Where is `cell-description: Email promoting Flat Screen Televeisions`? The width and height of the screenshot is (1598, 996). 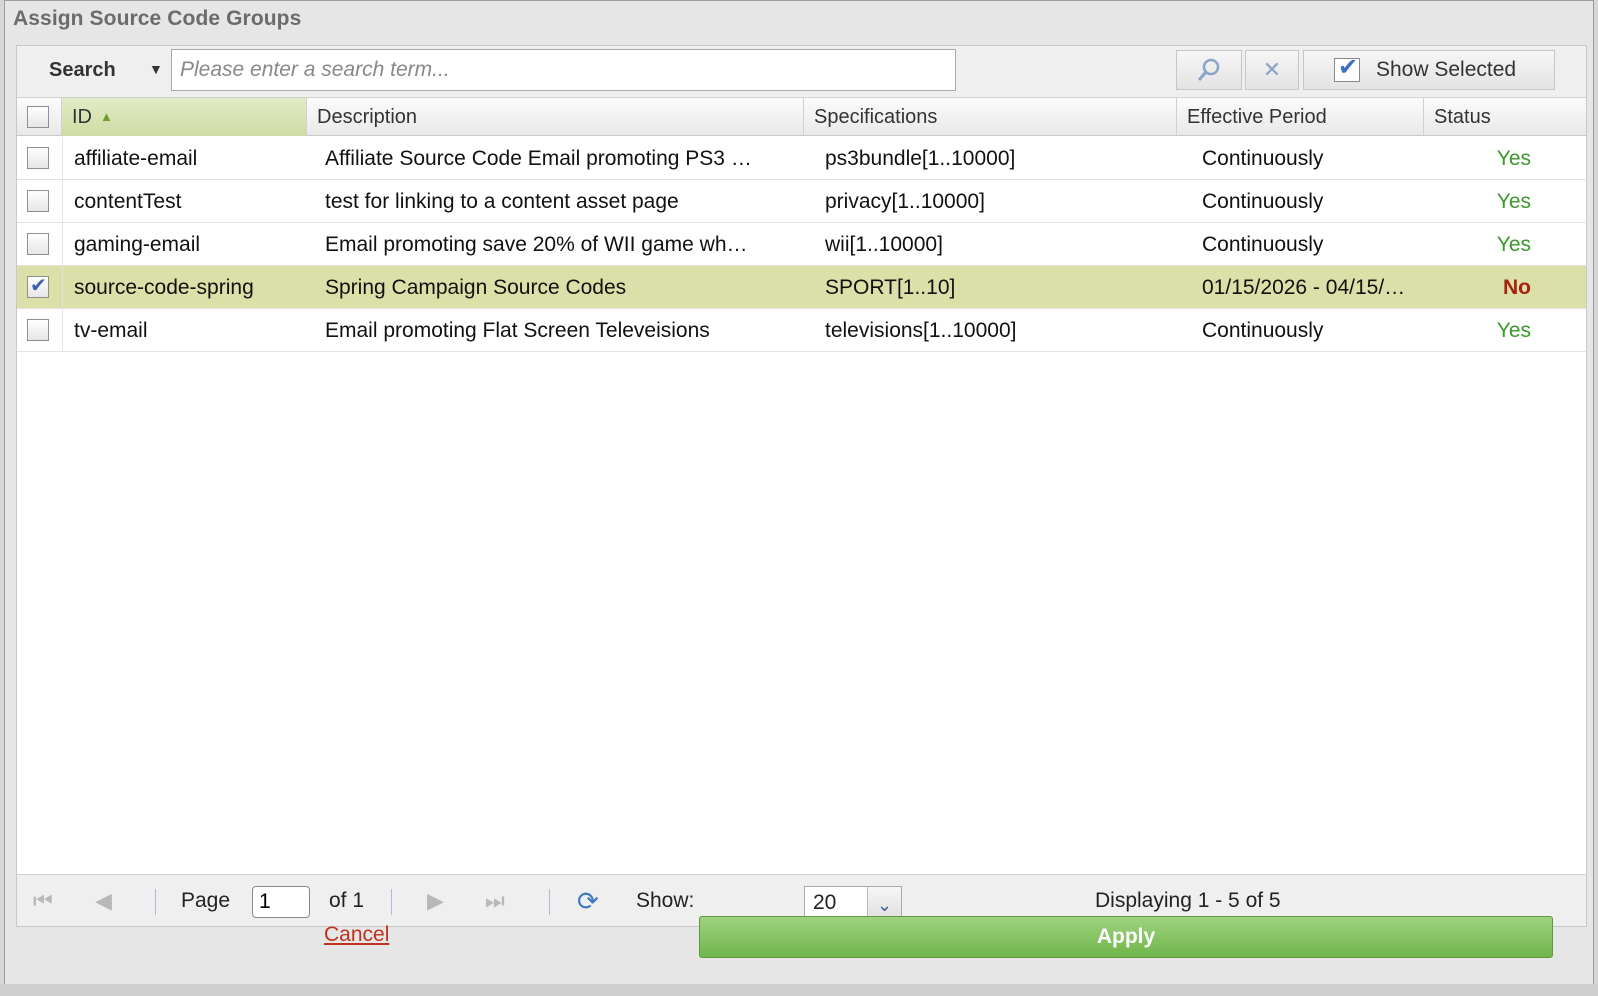 cell-description: Email promoting Flat Screen Televeisions is located at coordinates (517, 330).